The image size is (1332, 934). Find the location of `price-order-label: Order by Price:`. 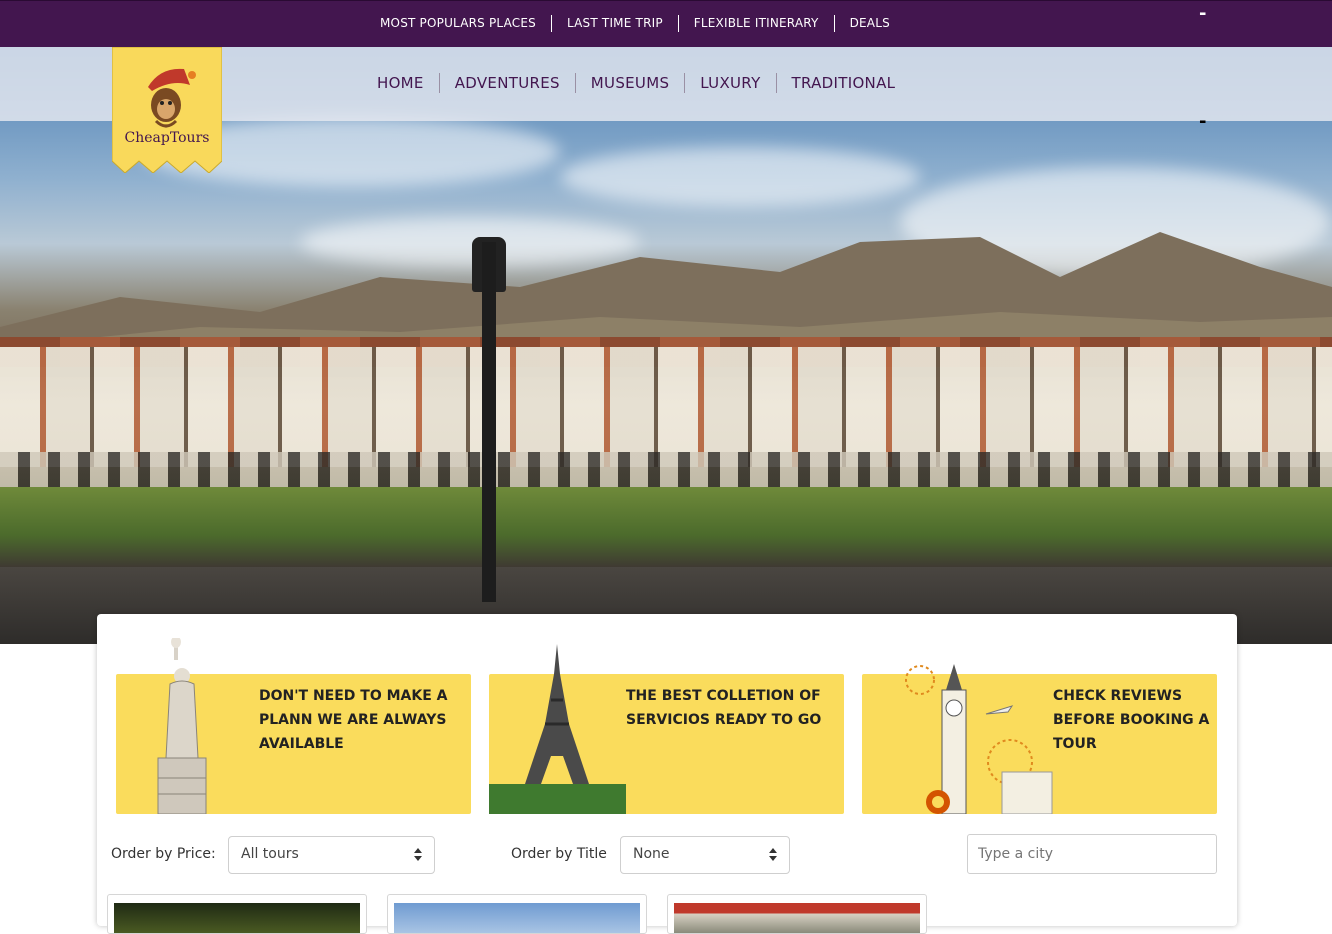

price-order-label: Order by Price: is located at coordinates (163, 854).